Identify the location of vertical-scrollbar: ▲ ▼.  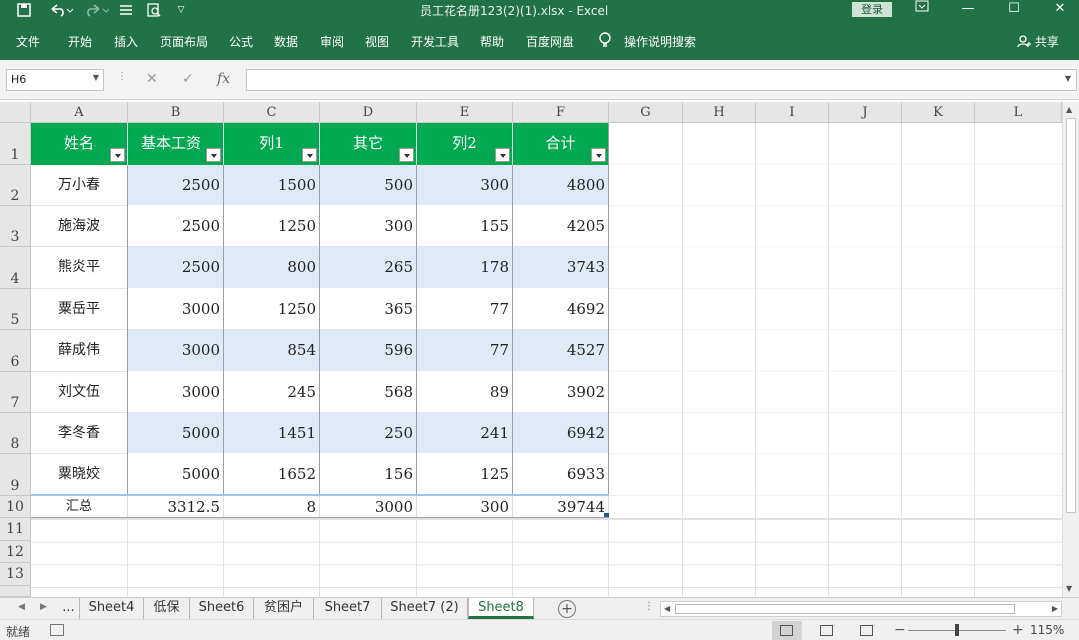
(1070, 349).